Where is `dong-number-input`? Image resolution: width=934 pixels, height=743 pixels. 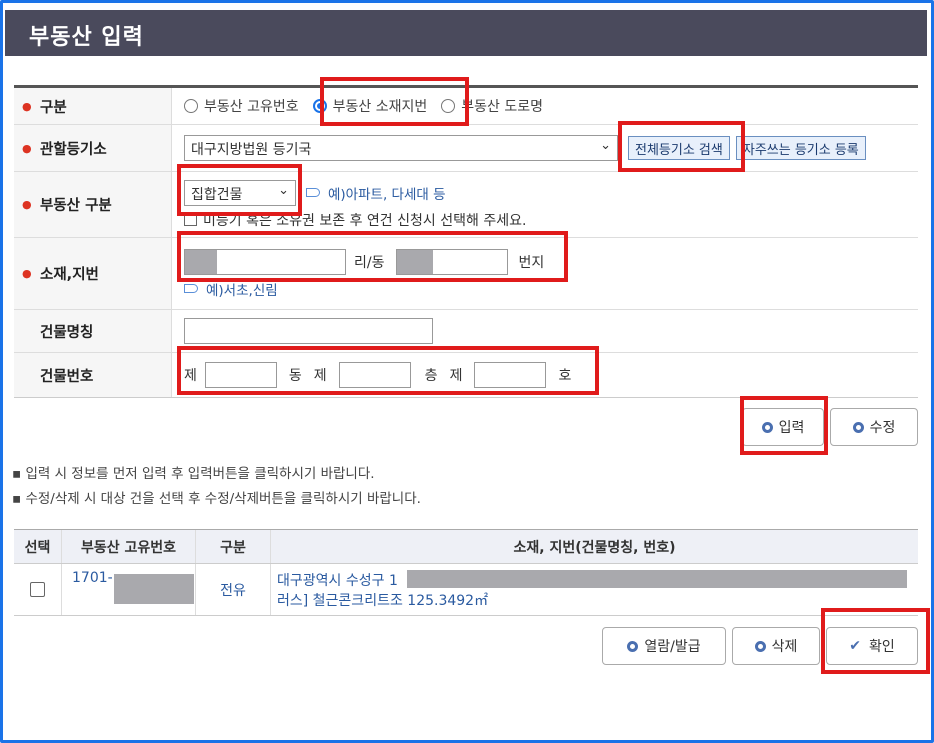
dong-number-input is located at coordinates (240, 375).